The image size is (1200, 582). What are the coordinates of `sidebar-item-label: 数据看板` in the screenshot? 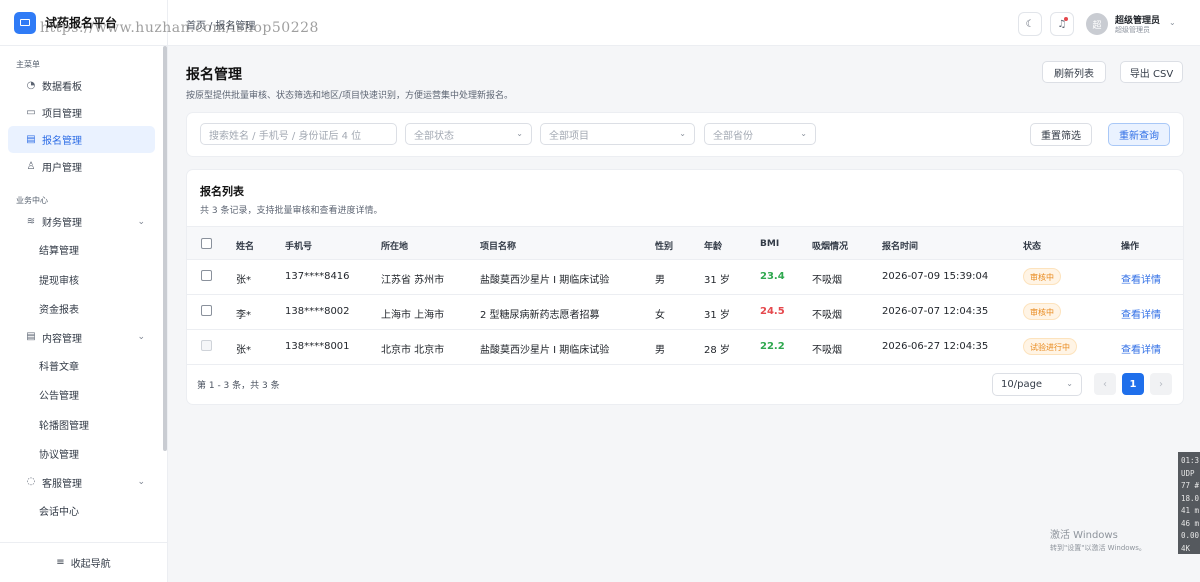 It's located at (62, 87).